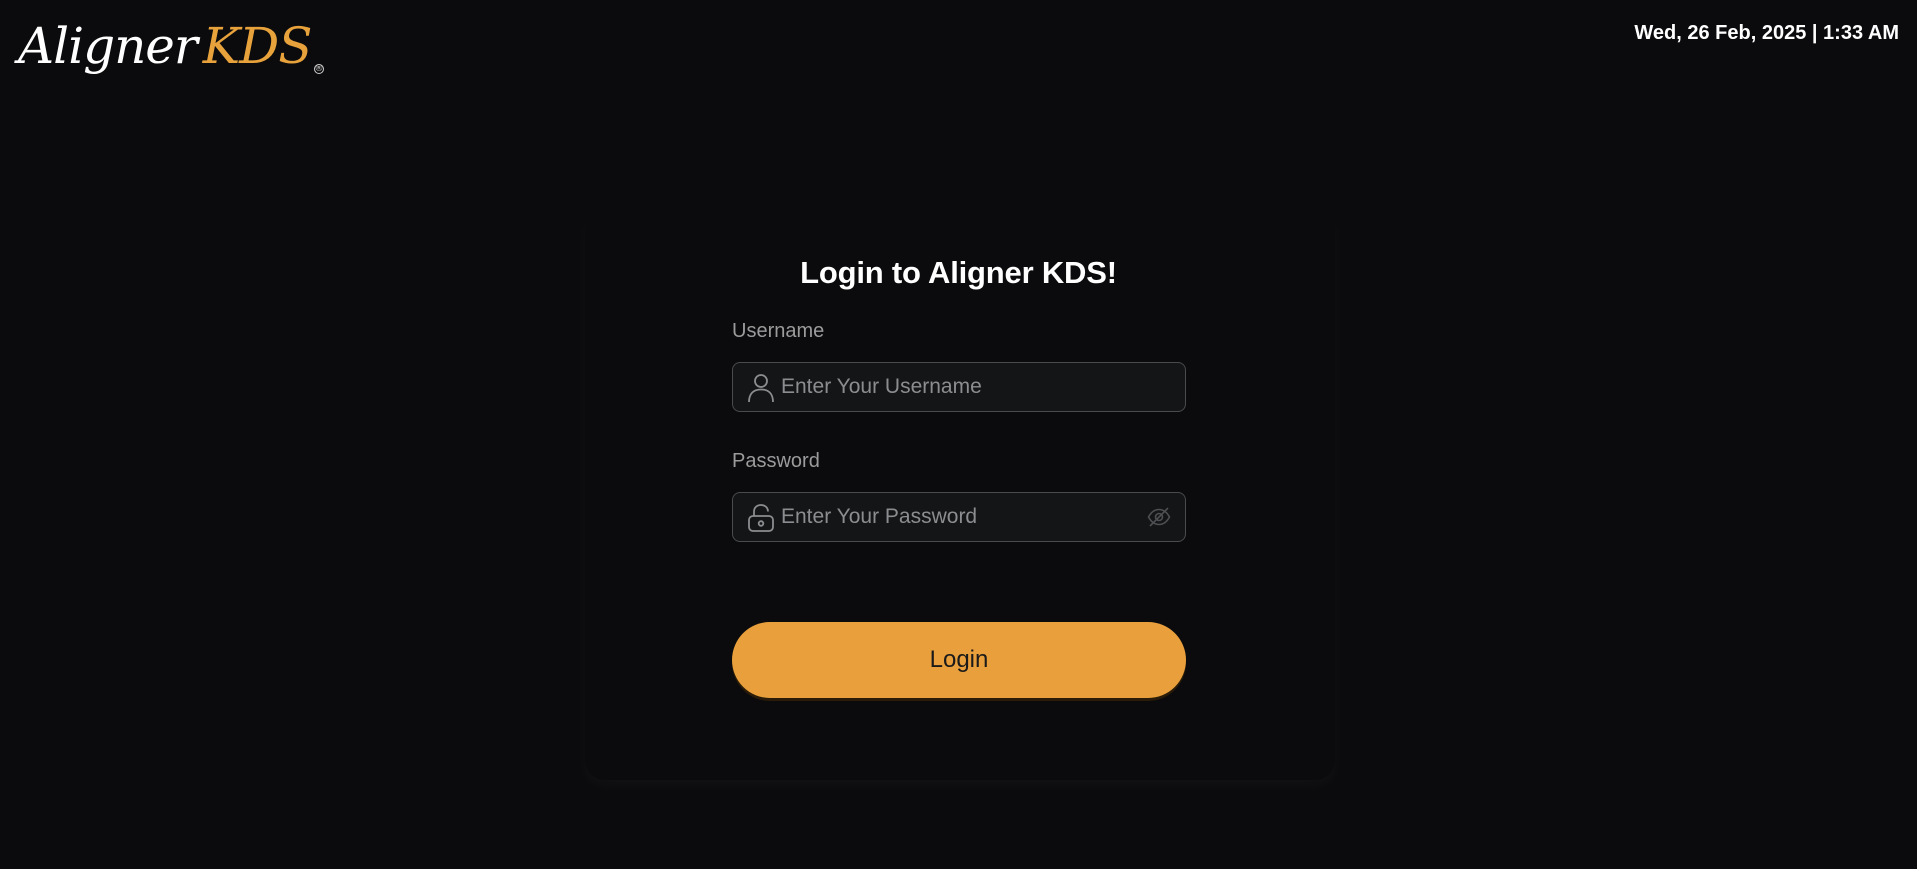 Image resolution: width=1917 pixels, height=870 pixels. I want to click on lock-icon, so click(761, 518).